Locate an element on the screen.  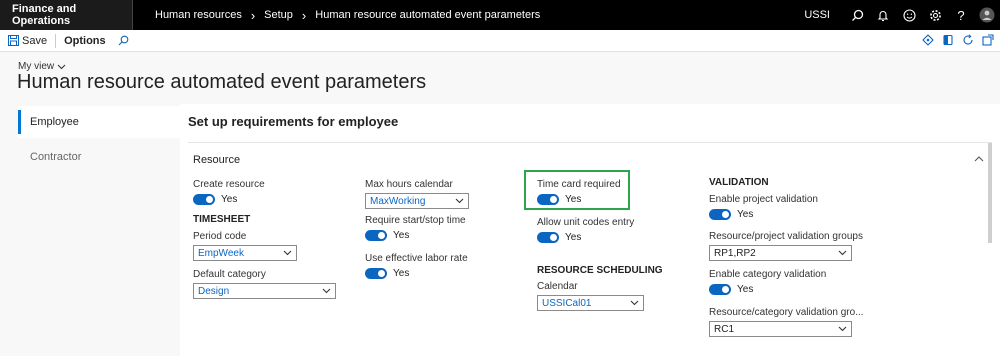
app-name: Finance and Operations is located at coordinates (66, 15).